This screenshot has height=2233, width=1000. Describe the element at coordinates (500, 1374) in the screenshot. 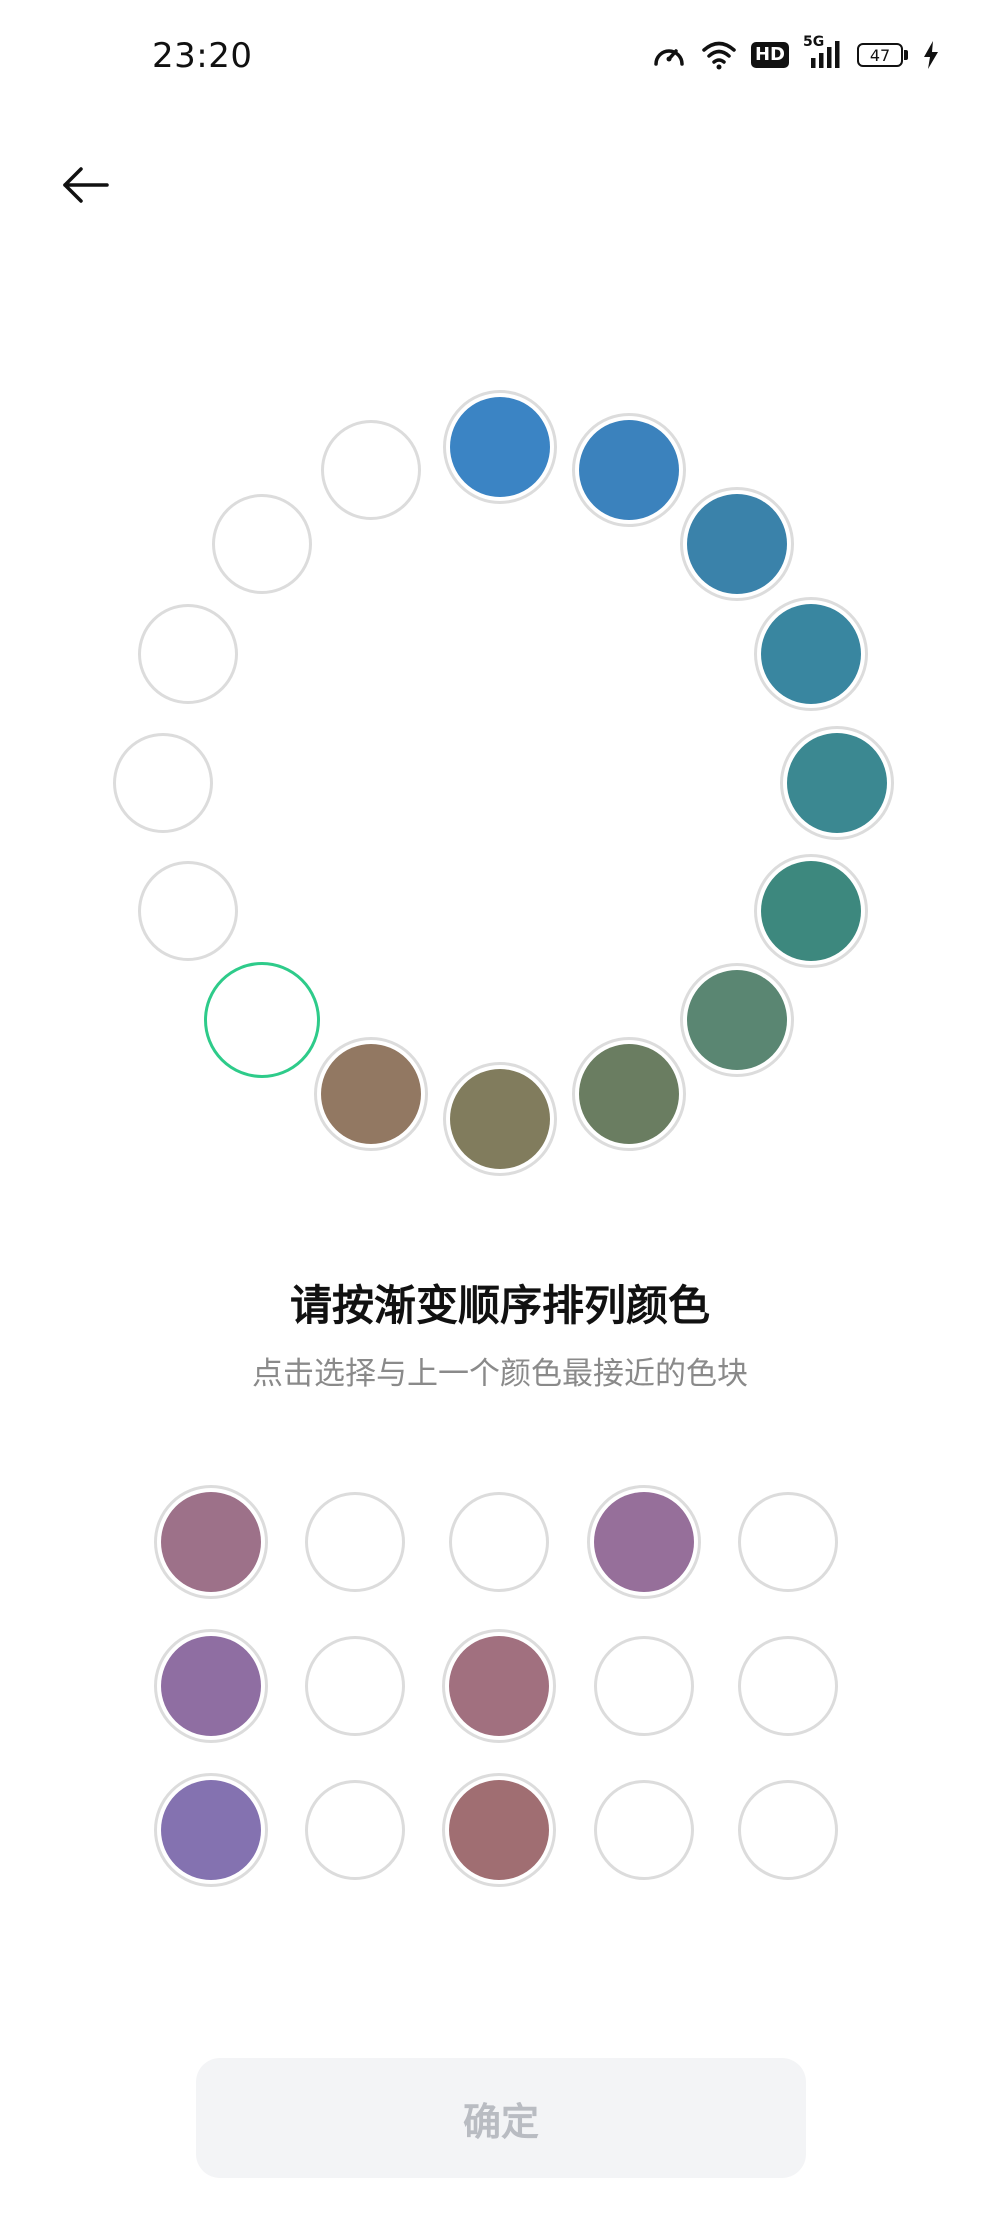

I see `page-subtitle: 点击选择与上一个颜色最接近的色块` at that location.